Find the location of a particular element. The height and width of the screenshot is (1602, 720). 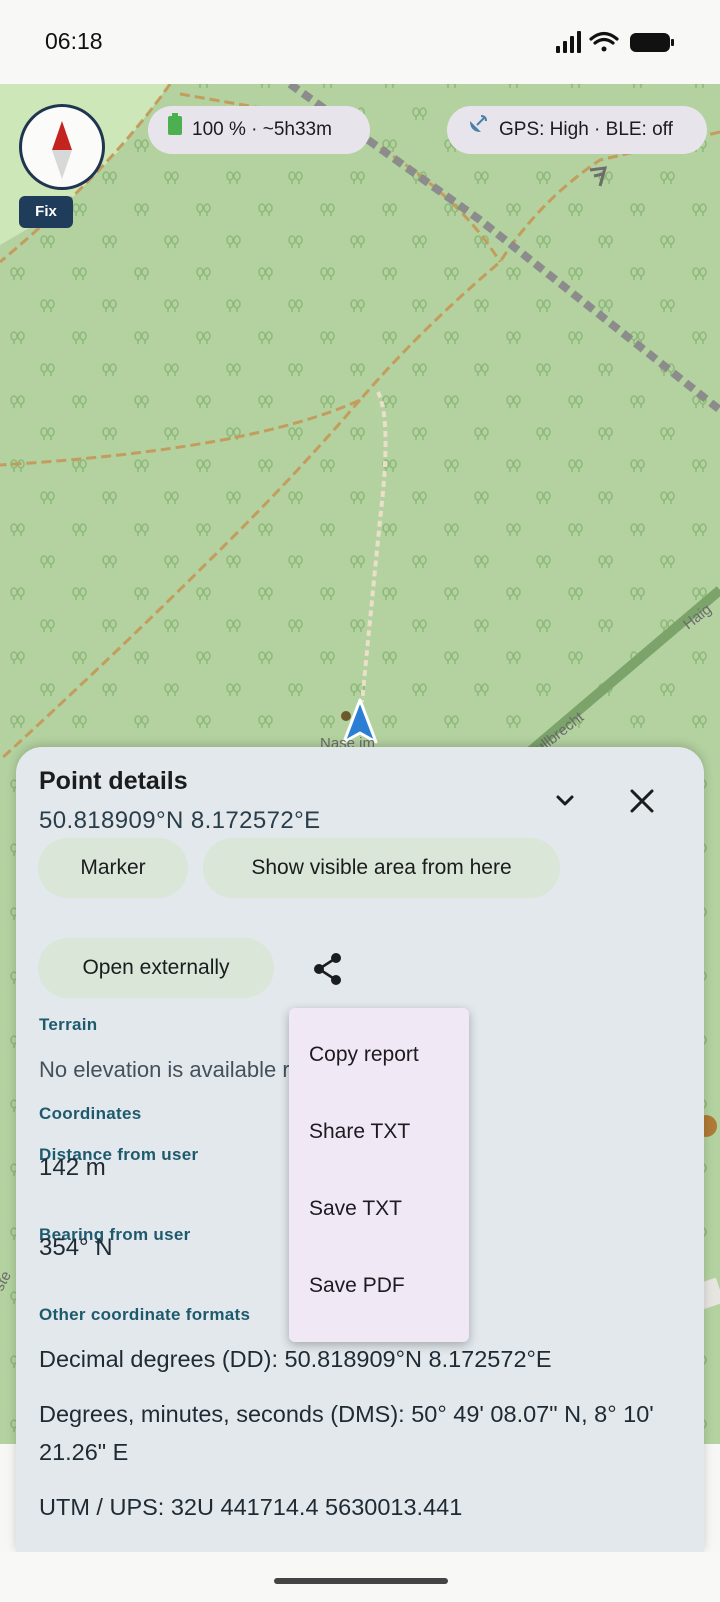

wifi-icon is located at coordinates (604, 41).